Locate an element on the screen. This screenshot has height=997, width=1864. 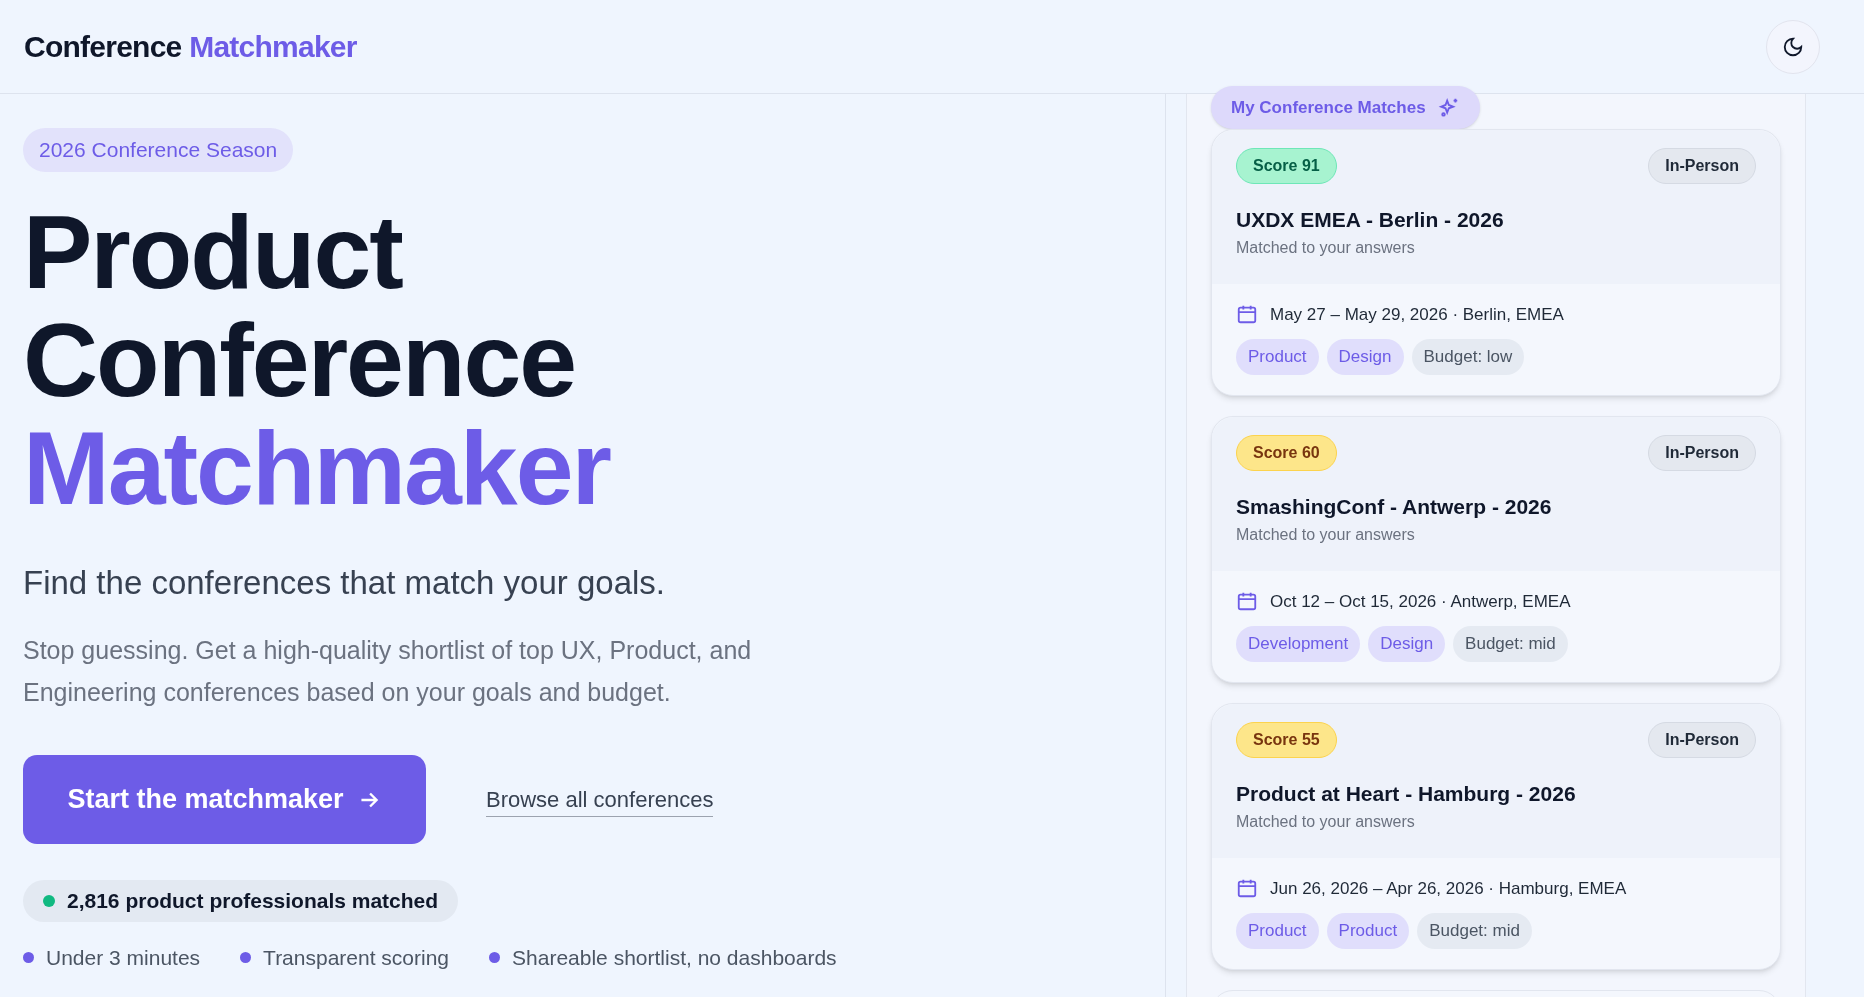
matches-title-pill: My Conference Matches is located at coordinates (1345, 107).